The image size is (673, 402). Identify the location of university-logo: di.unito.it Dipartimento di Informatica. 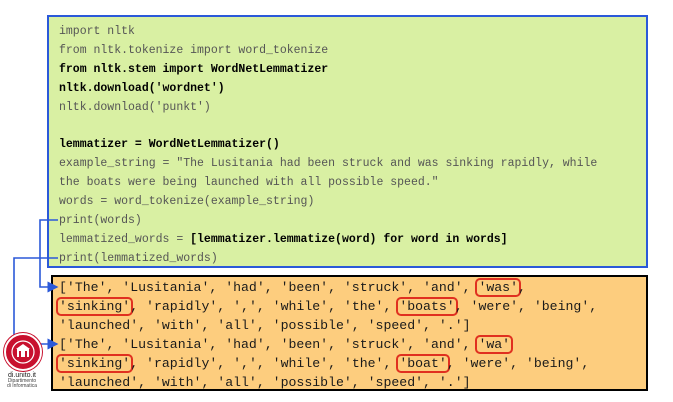
(23, 365).